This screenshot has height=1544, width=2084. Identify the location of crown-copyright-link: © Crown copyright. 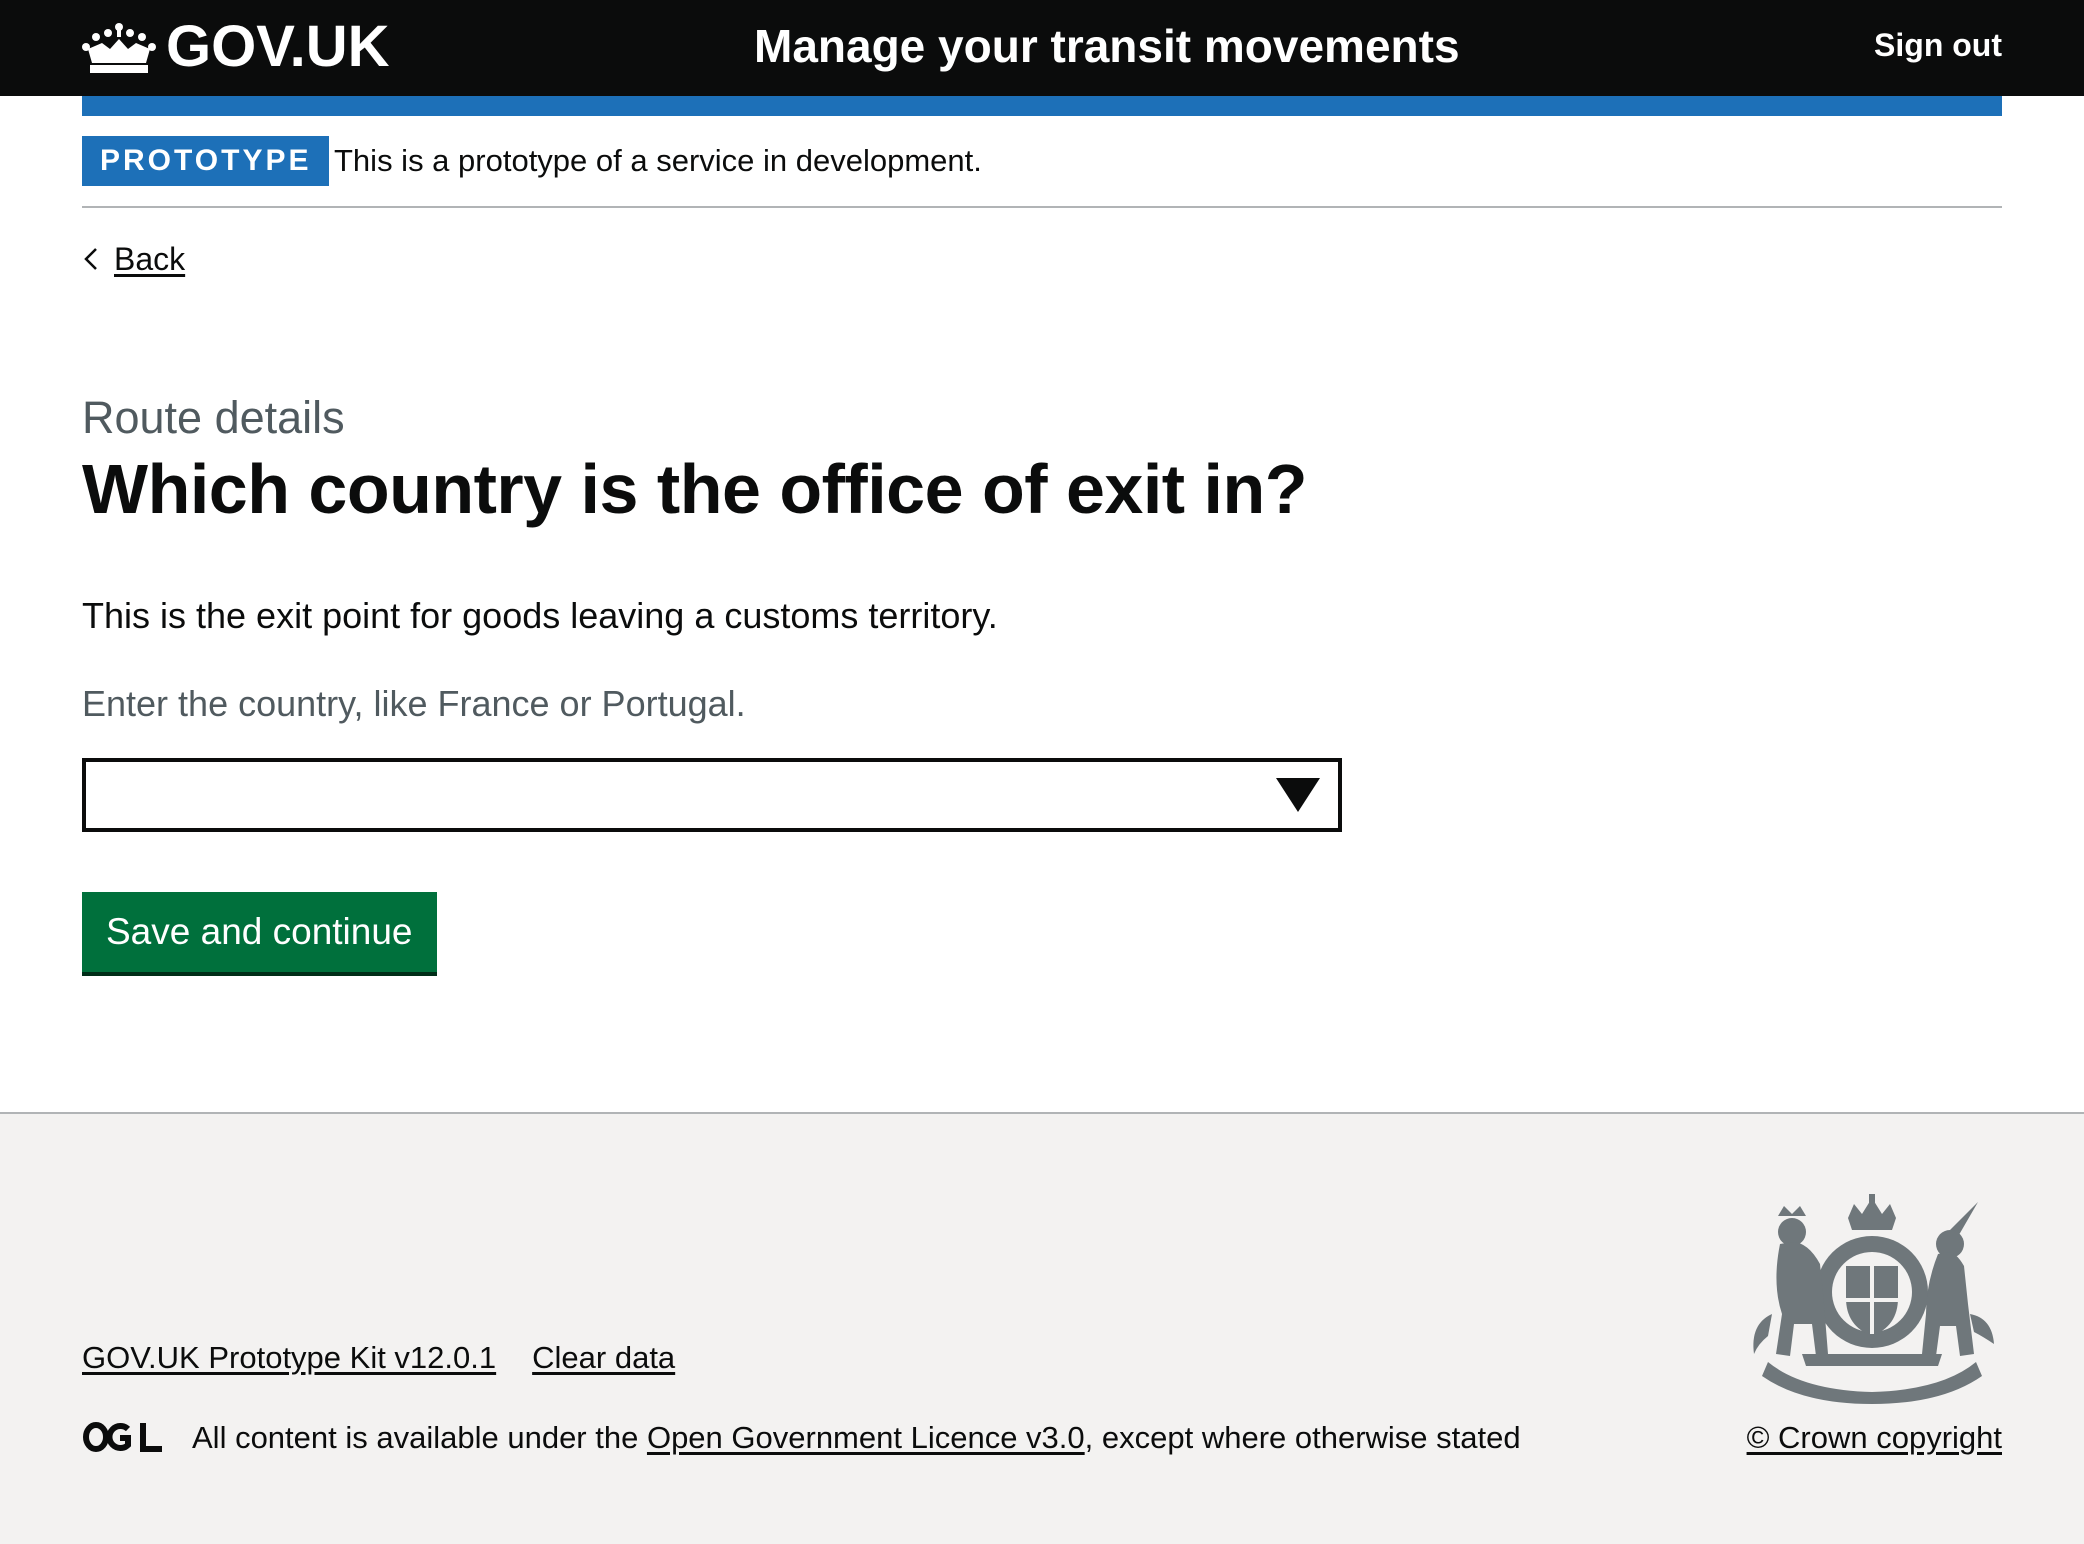
(1874, 1438).